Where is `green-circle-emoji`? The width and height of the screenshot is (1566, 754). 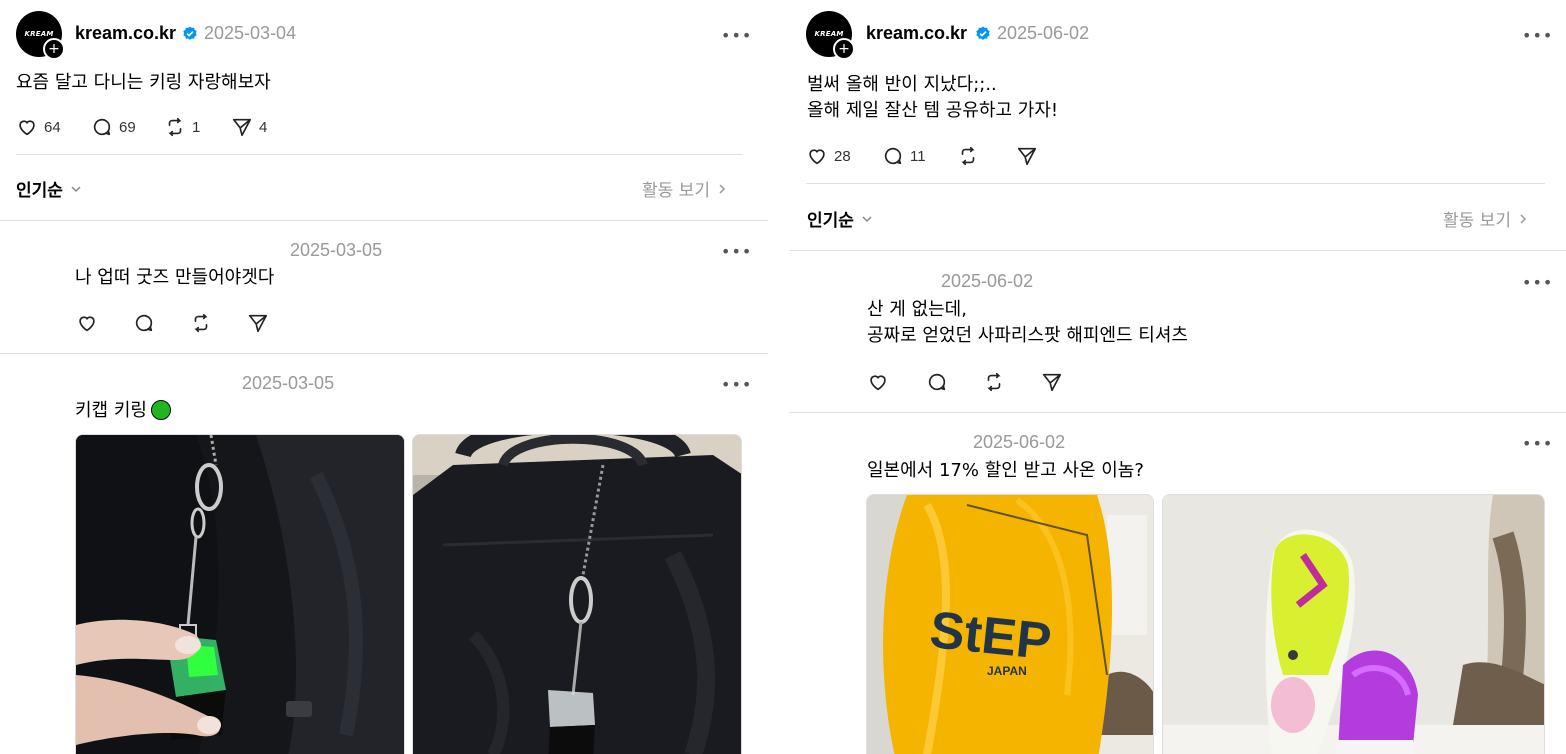
green-circle-emoji is located at coordinates (160, 410).